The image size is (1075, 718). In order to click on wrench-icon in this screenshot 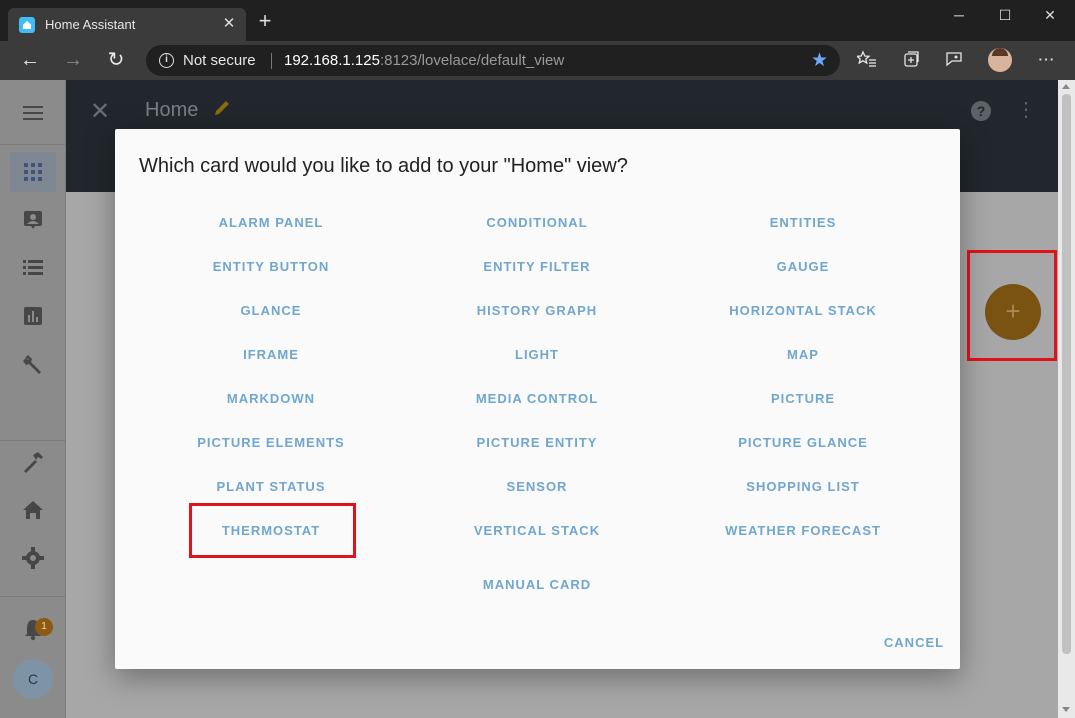, I will do `click(32, 364)`.